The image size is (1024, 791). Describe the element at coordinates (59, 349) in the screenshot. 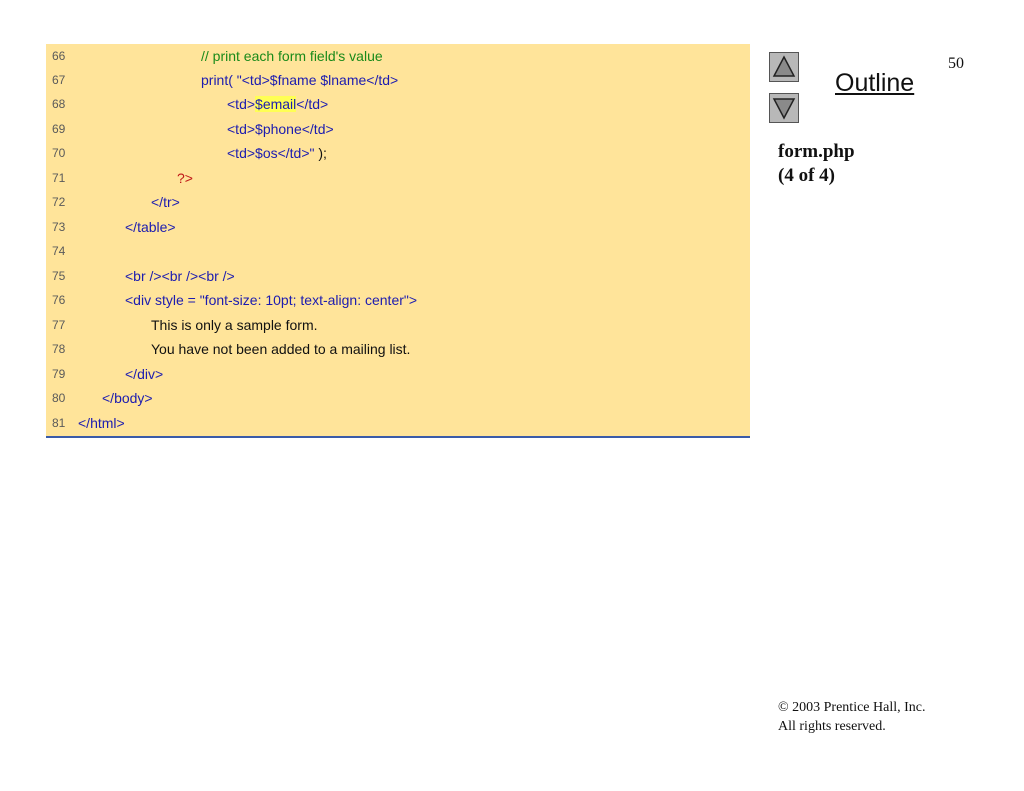

I see `line-number: 78` at that location.